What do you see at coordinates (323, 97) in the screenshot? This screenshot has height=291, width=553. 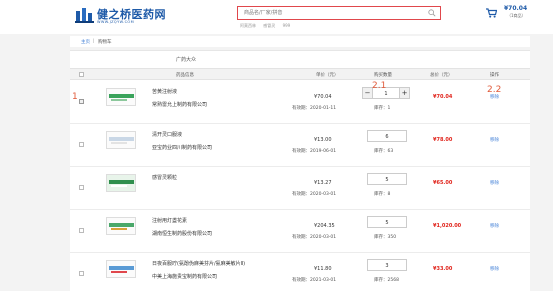 I see `unit-price: ¥70.04` at bounding box center [323, 97].